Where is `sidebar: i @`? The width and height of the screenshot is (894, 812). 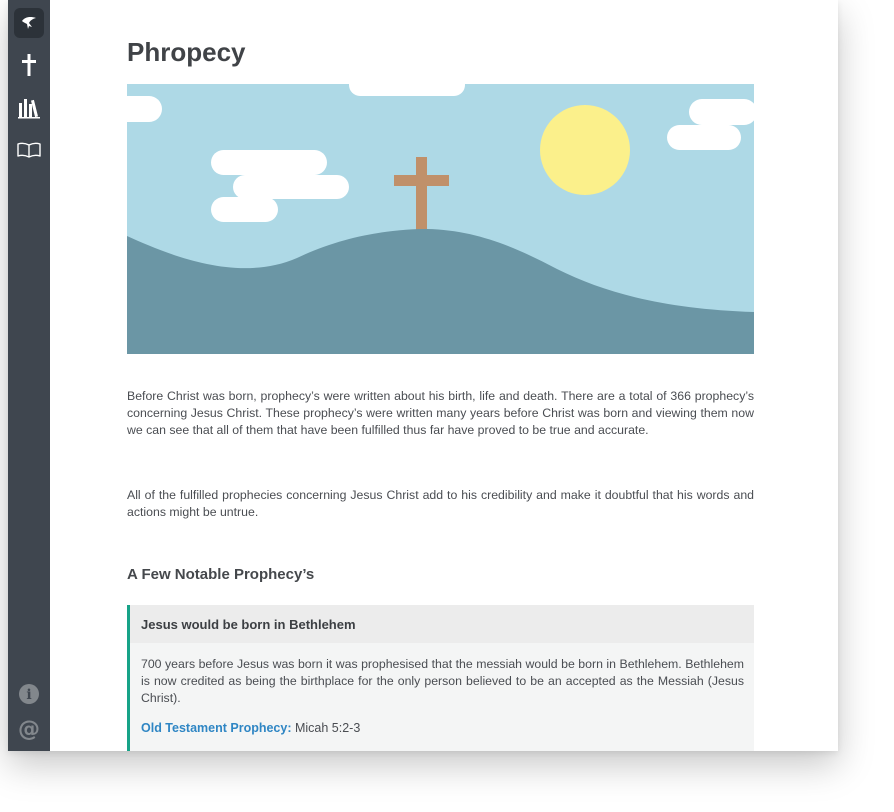 sidebar: i @ is located at coordinates (29, 375).